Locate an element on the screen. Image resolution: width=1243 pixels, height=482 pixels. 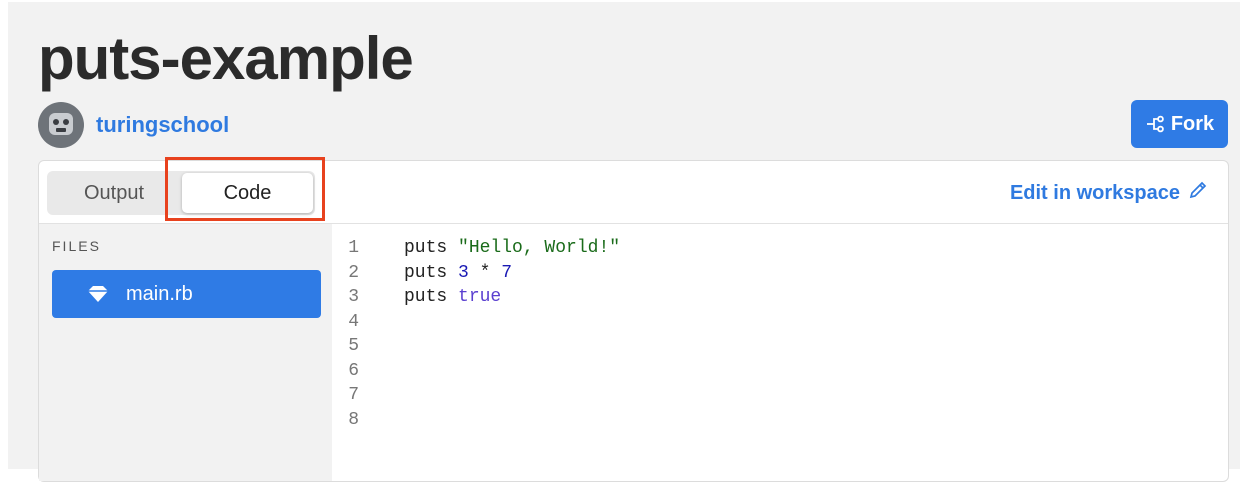
owner-link: turingschool is located at coordinates (162, 125).